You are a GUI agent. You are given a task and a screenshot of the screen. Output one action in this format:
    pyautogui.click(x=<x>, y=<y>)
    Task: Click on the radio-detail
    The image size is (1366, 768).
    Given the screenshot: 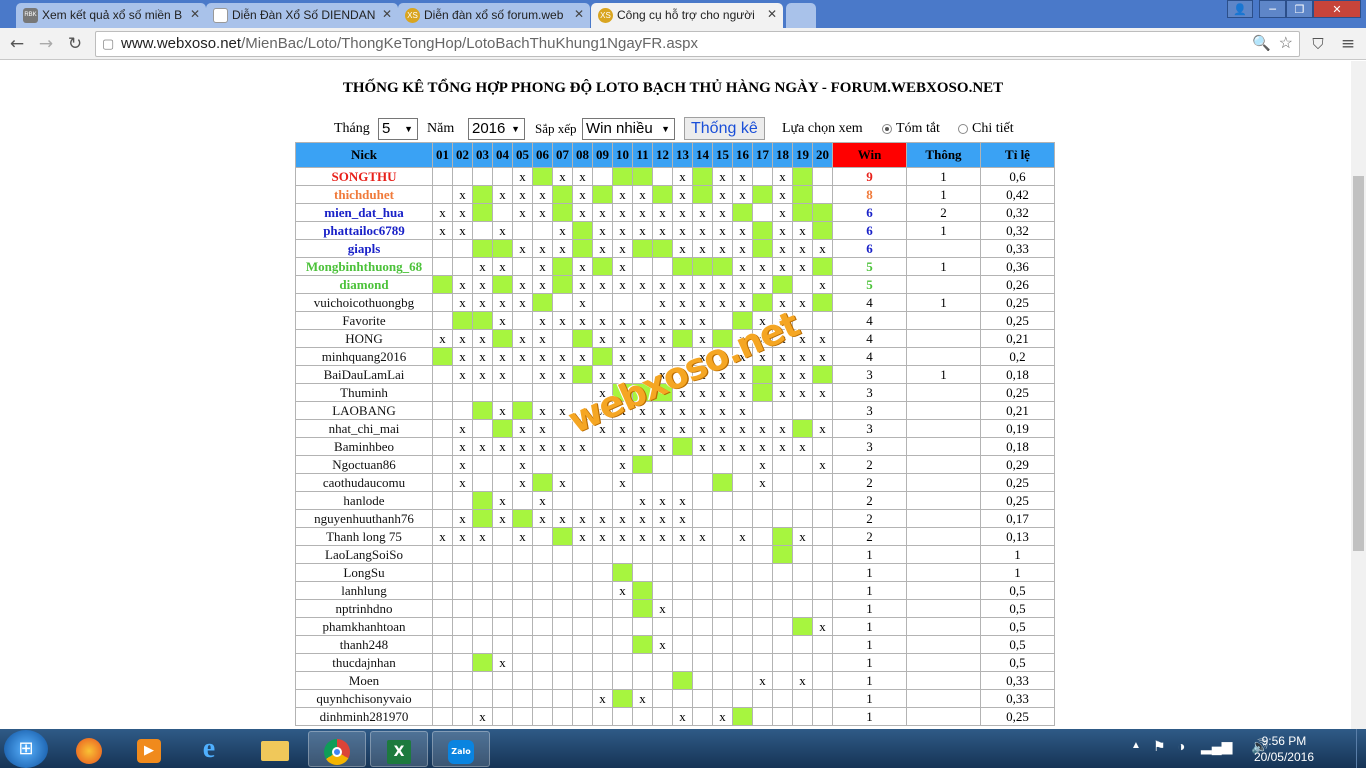 What is the action you would take?
    pyautogui.click(x=963, y=128)
    